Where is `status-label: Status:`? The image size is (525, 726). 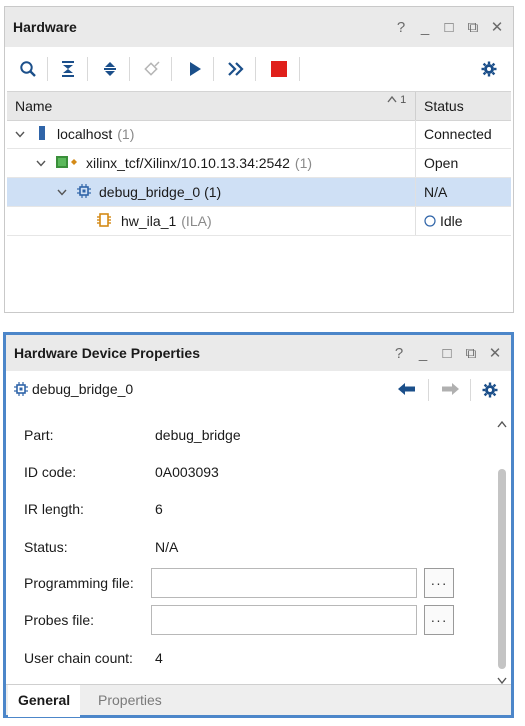 status-label: Status: is located at coordinates (46, 547).